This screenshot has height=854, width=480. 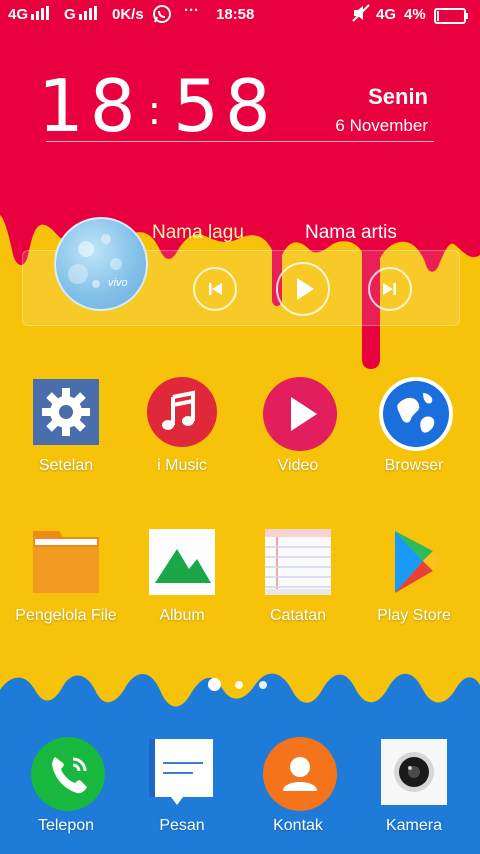 What do you see at coordinates (182, 562) in the screenshot?
I see `mountain-icon` at bounding box center [182, 562].